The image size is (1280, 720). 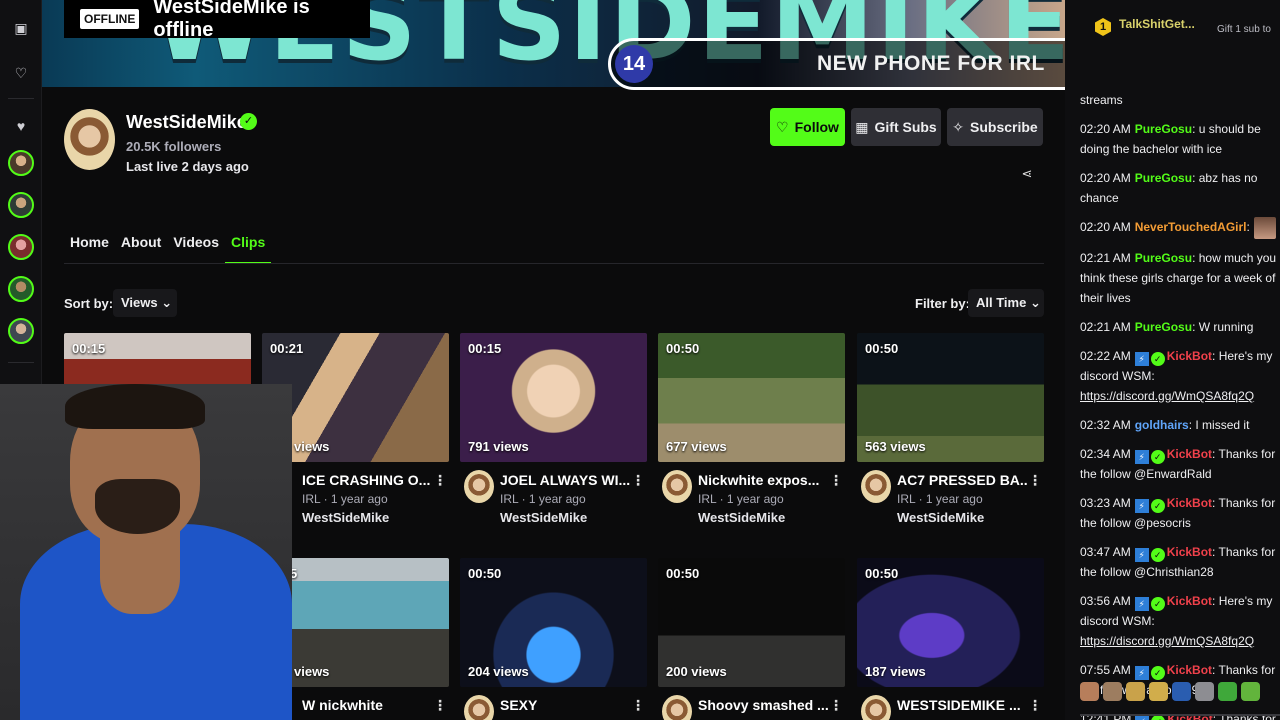 What do you see at coordinates (696, 671) in the screenshot?
I see `clip-views: 200 views` at bounding box center [696, 671].